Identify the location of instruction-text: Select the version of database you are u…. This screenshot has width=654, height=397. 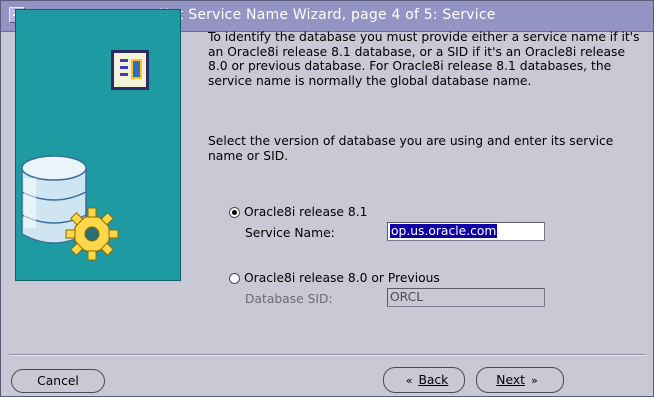
(411, 148).